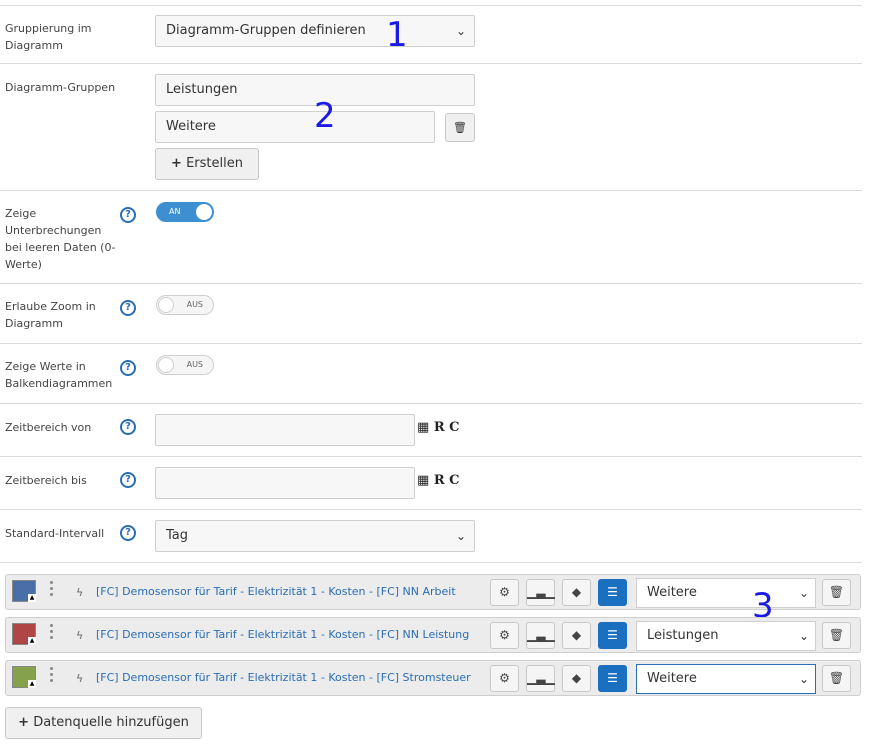 This screenshot has width=870, height=750. I want to click on show-gaps-toggle: AN, so click(185, 212).